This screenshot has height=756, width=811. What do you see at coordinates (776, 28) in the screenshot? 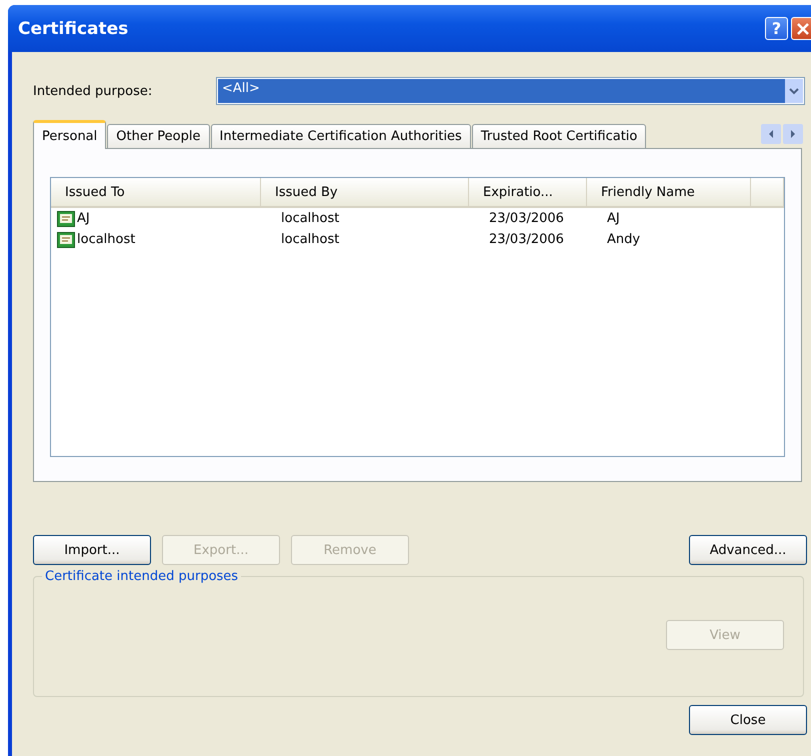
I see `help-button: ?` at bounding box center [776, 28].